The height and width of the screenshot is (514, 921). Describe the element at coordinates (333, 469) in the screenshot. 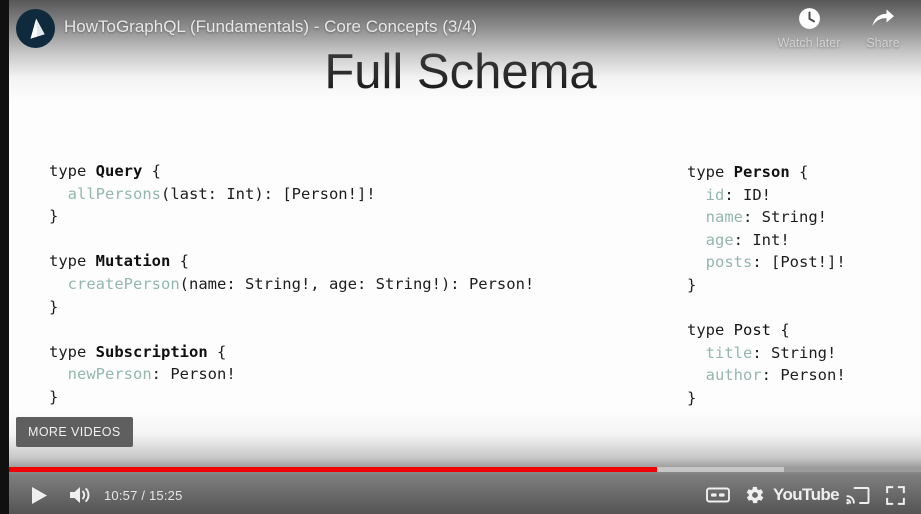

I see `progress-played-range` at that location.